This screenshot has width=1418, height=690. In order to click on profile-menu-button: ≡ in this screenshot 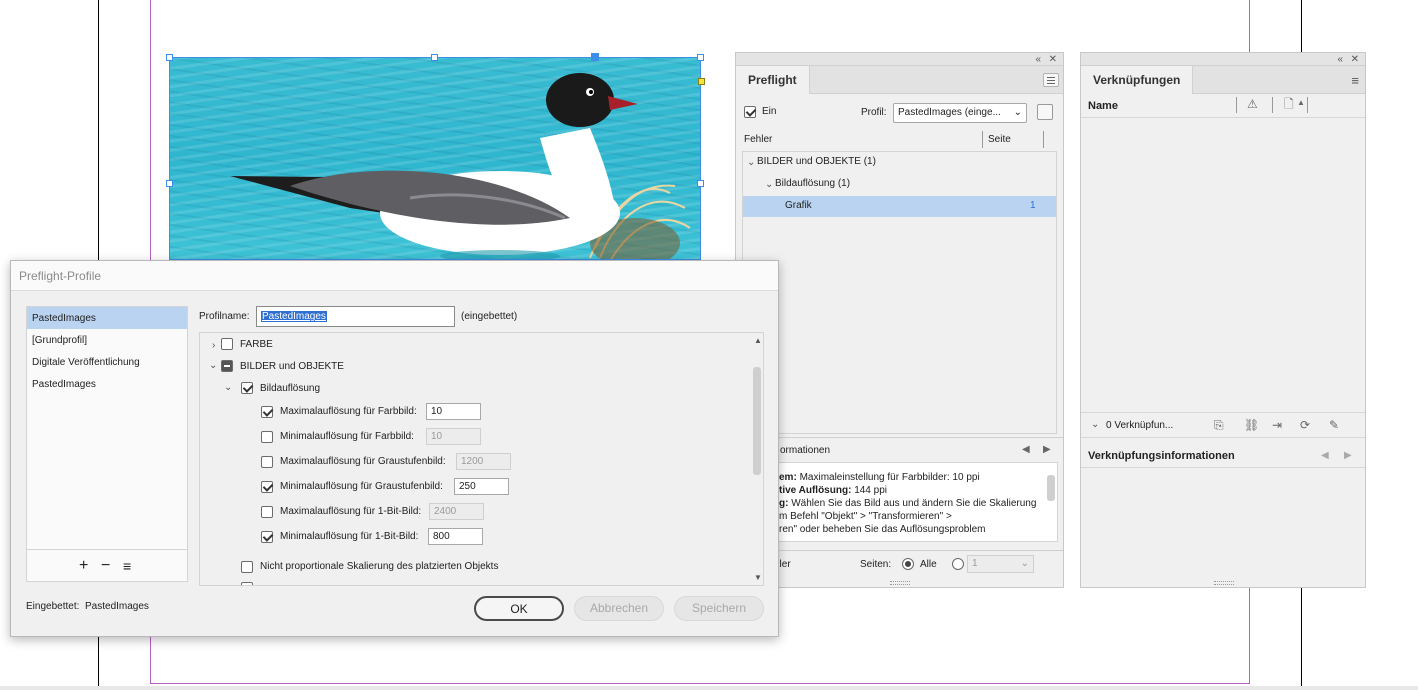, I will do `click(127, 566)`.